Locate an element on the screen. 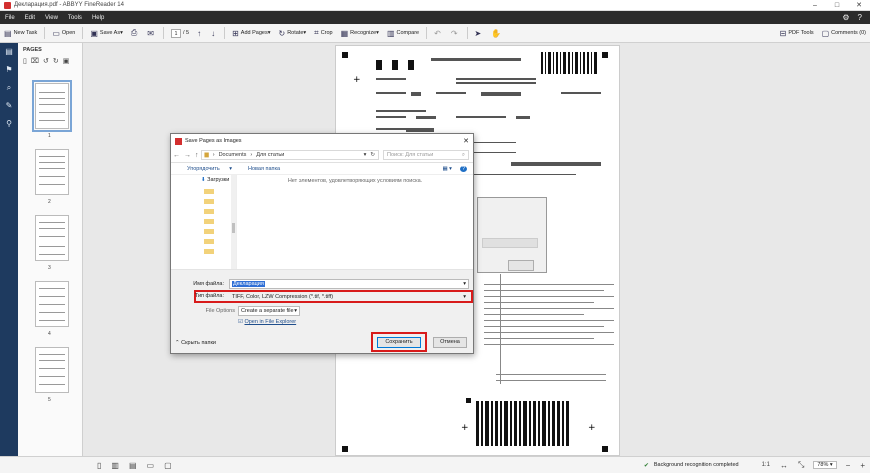 The image size is (870, 473). gear-icon: ⚙ is located at coordinates (845, 17).